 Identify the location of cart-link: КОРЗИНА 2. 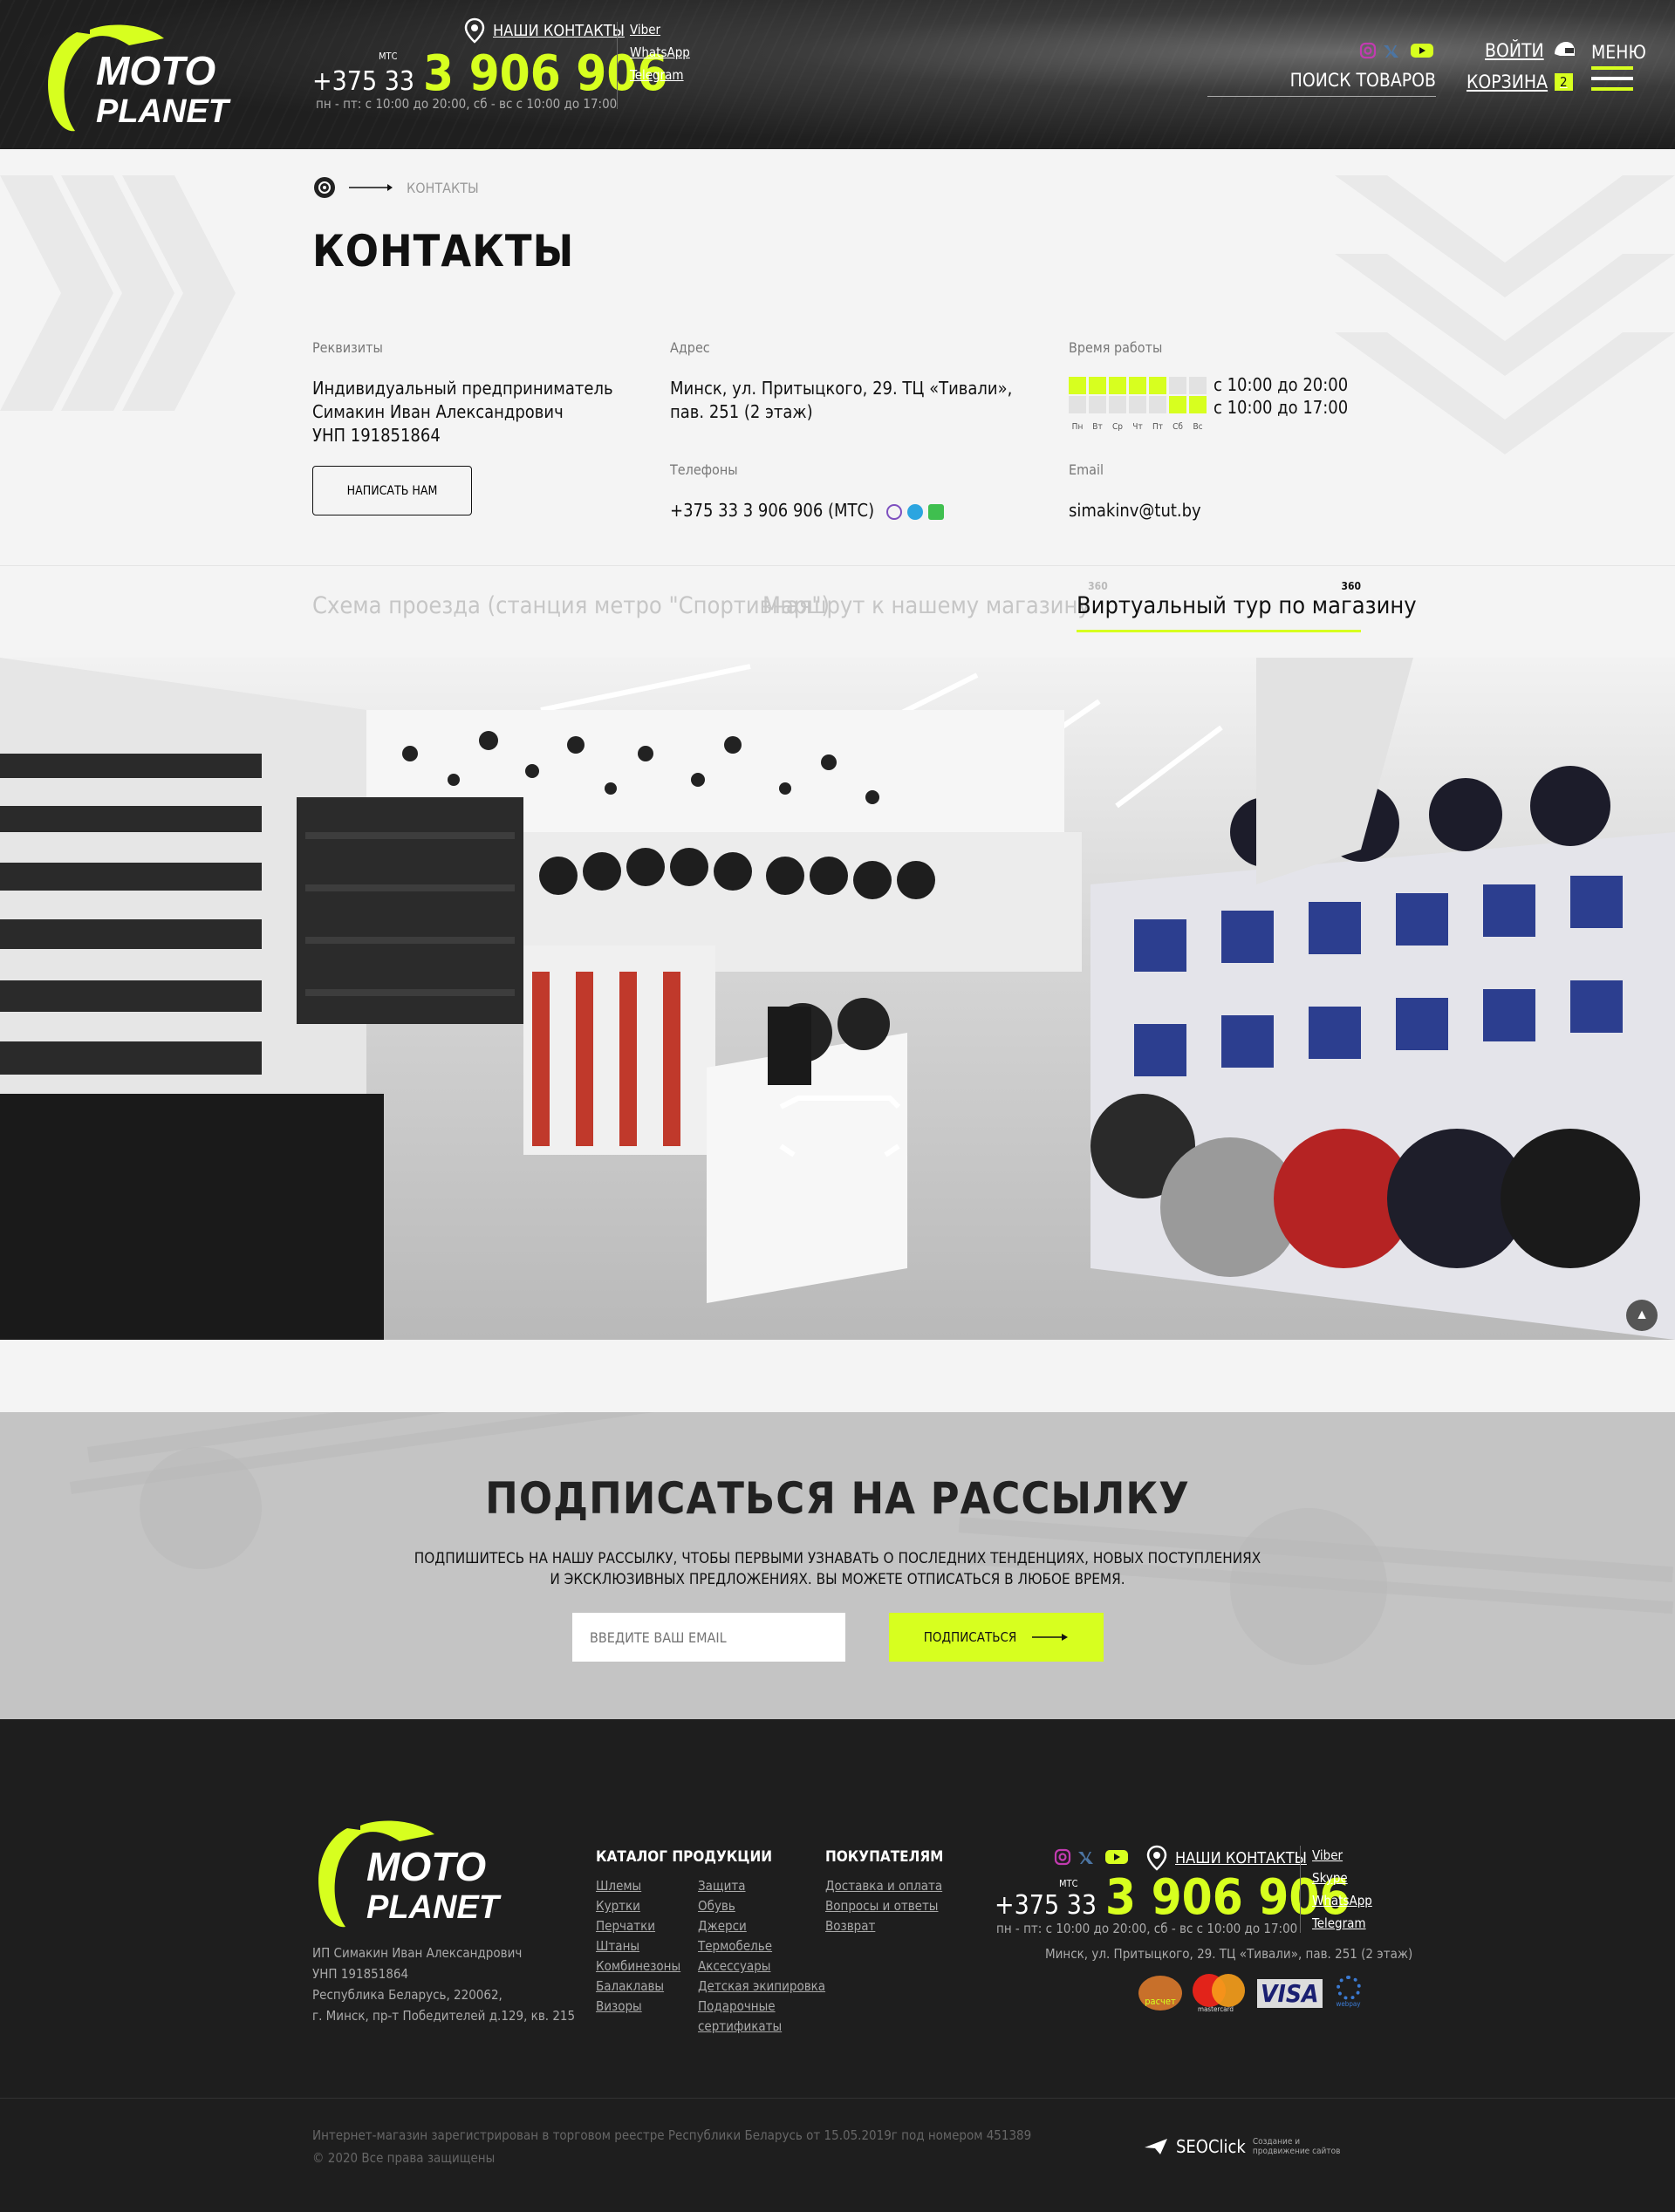
(1520, 82).